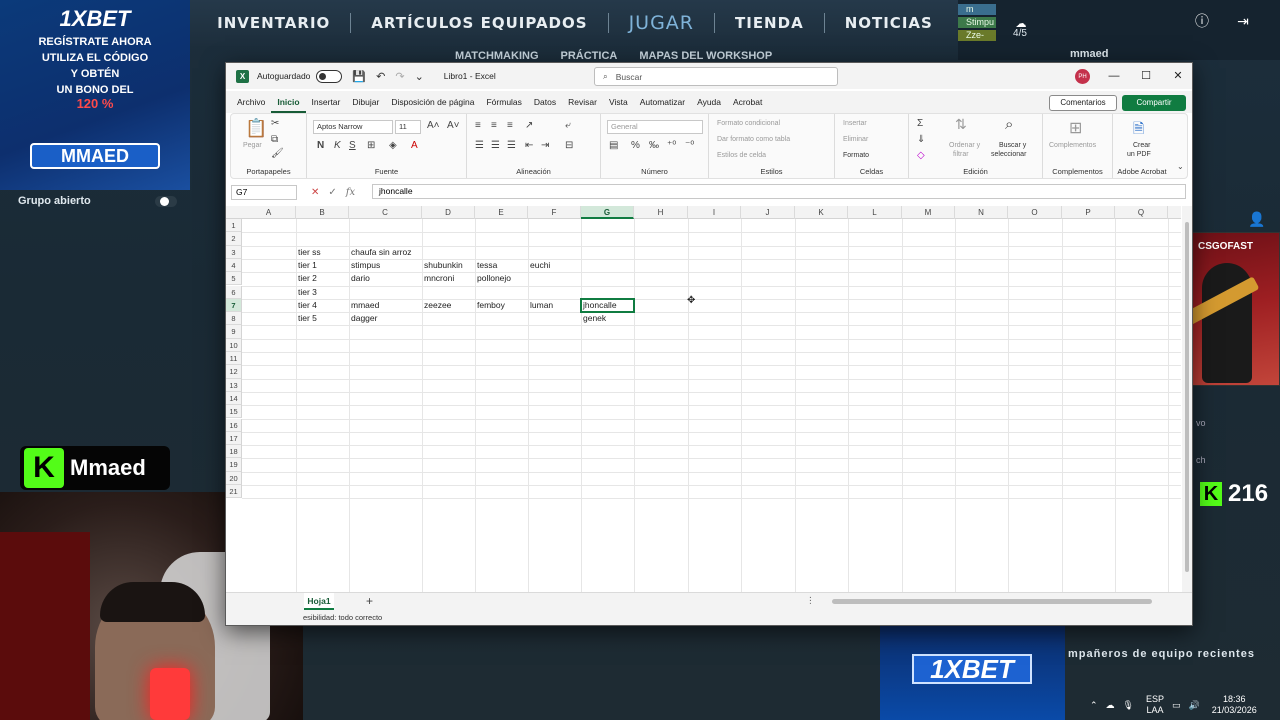 The height and width of the screenshot is (720, 1280). What do you see at coordinates (234, 372) in the screenshot?
I see `row-header-12: 12` at bounding box center [234, 372].